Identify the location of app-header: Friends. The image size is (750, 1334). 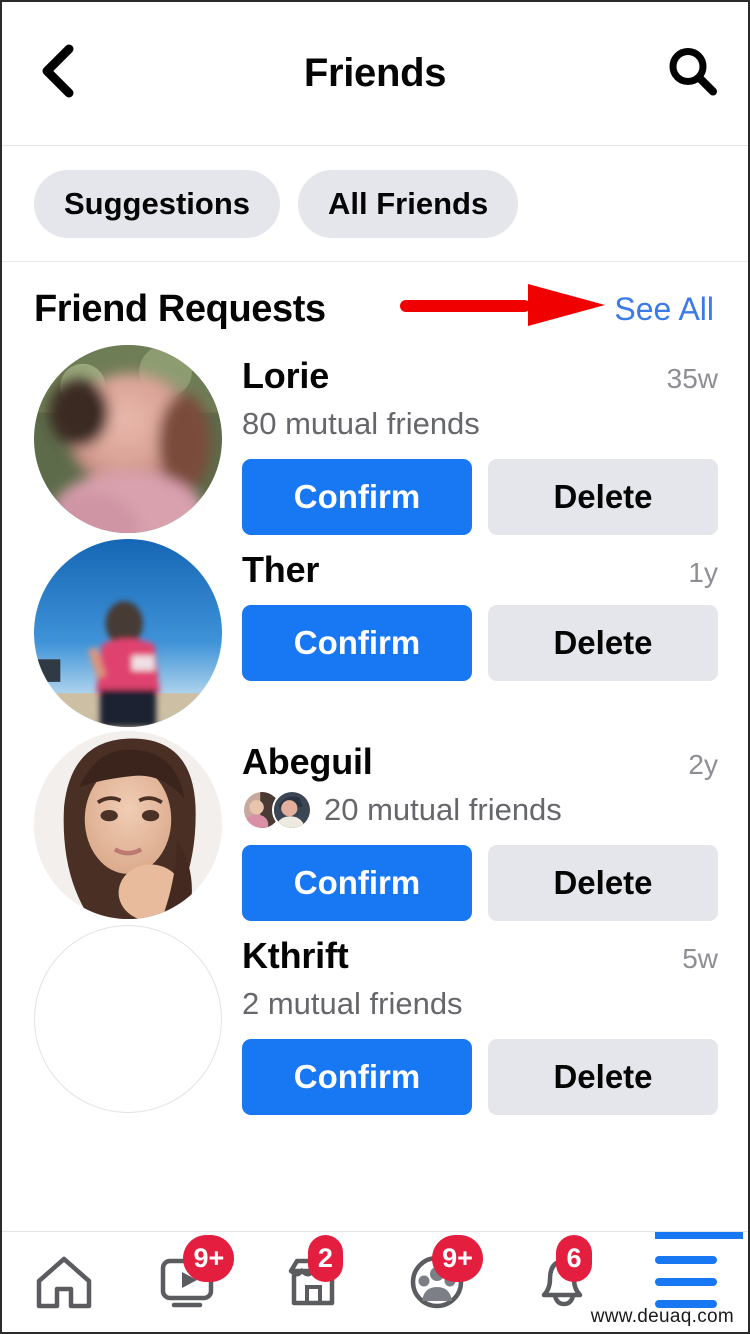
(375, 74).